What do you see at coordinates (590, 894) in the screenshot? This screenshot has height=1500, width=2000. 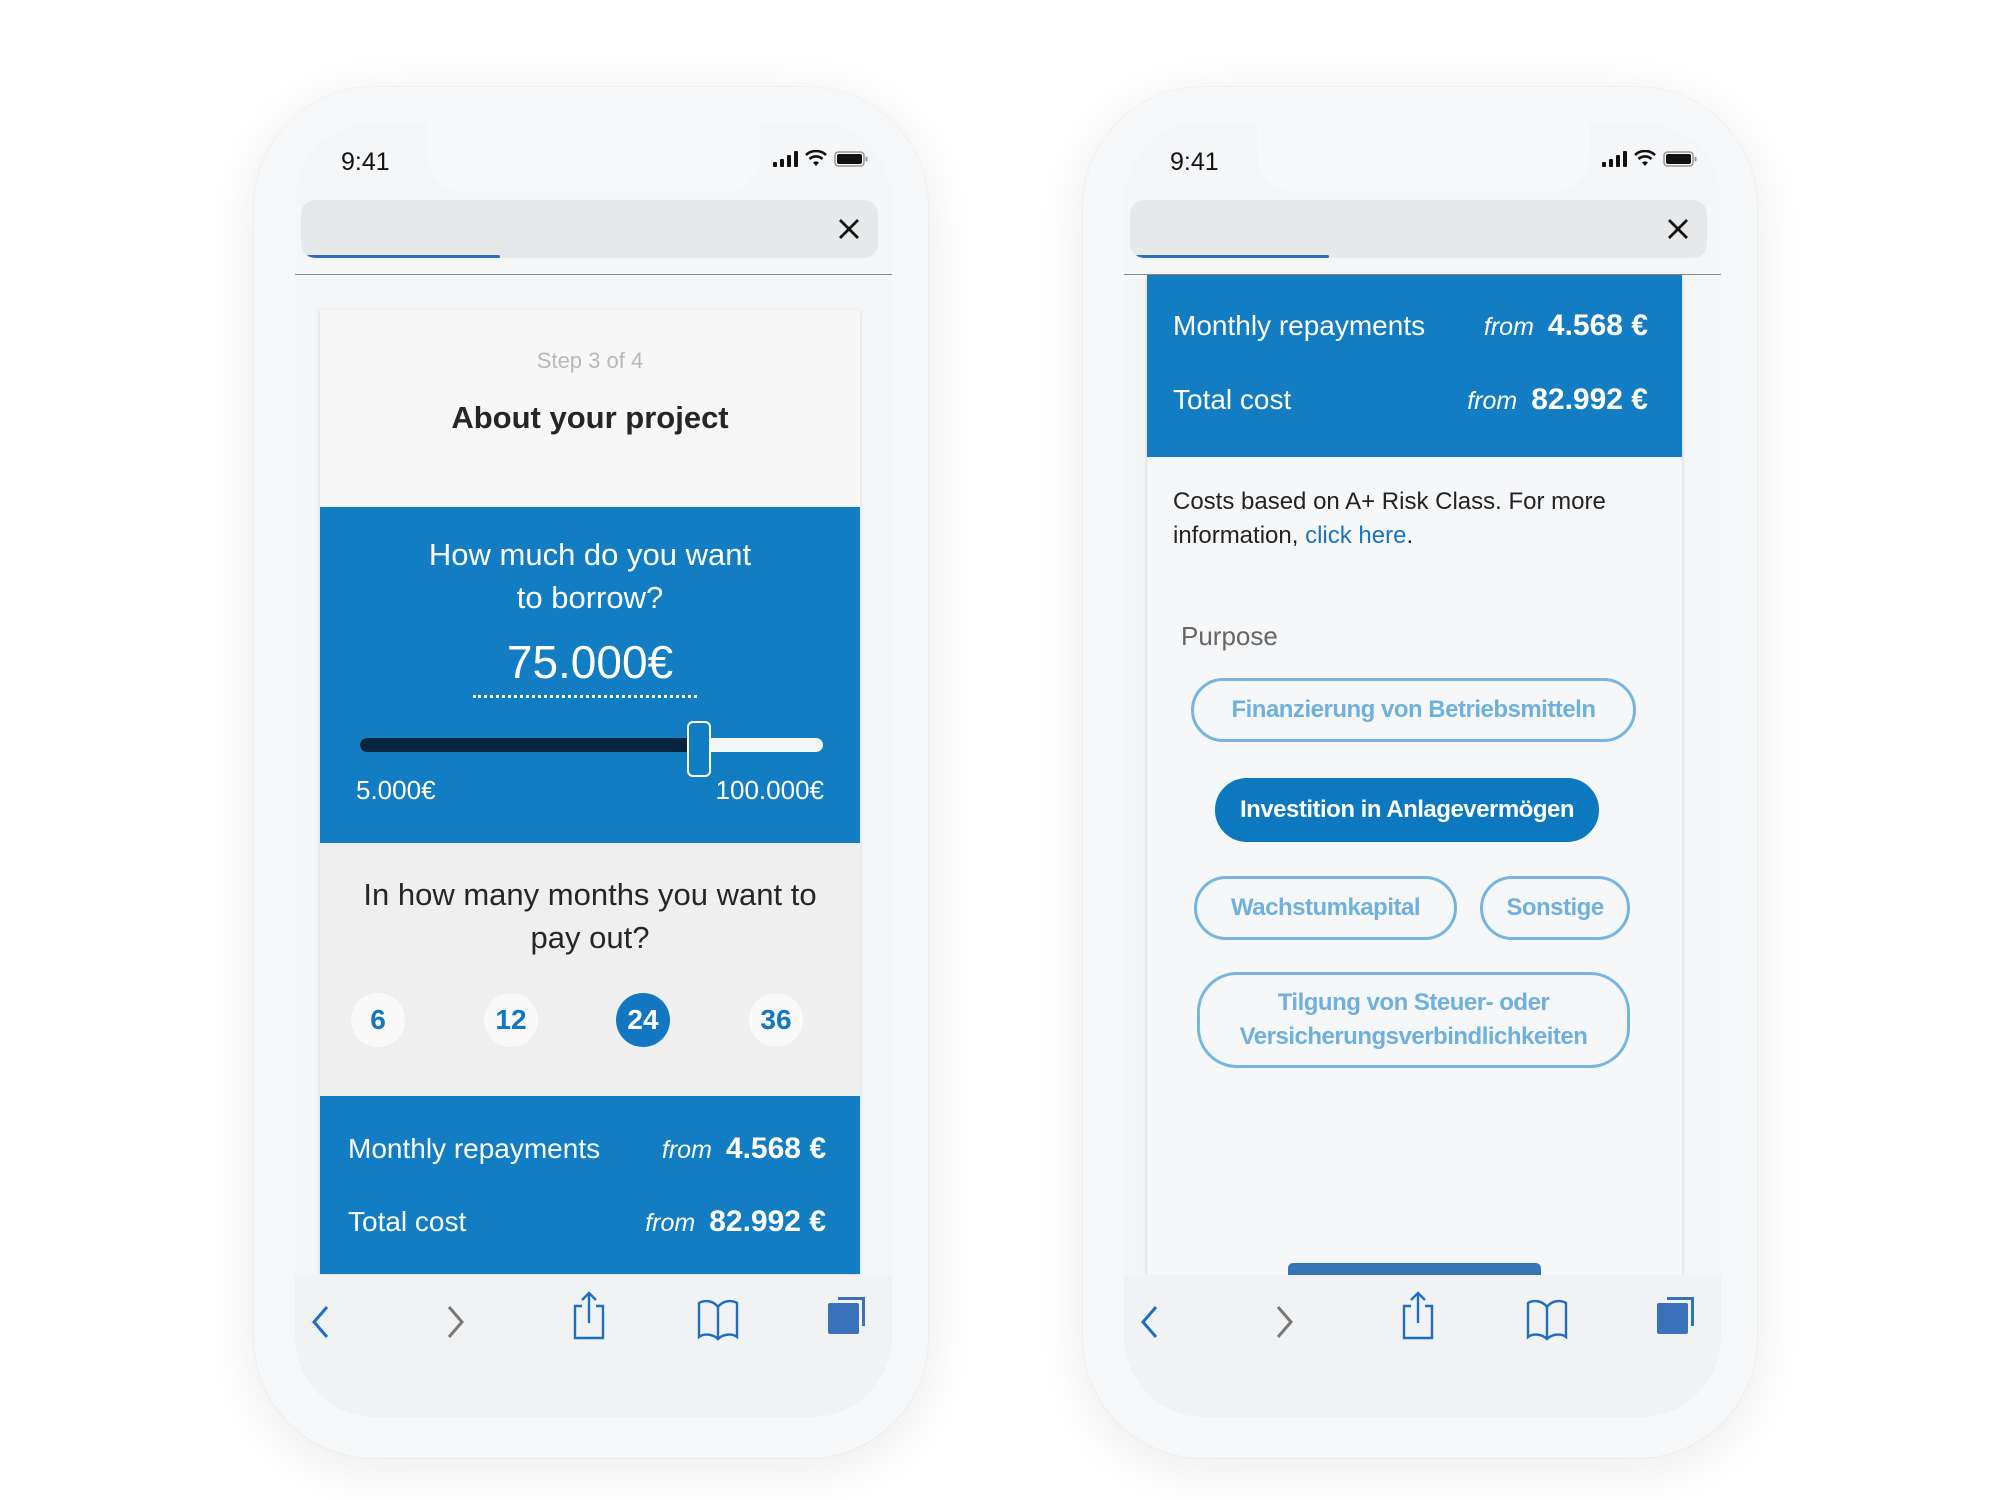 I see `term-question-line1: In how many months you want to` at bounding box center [590, 894].